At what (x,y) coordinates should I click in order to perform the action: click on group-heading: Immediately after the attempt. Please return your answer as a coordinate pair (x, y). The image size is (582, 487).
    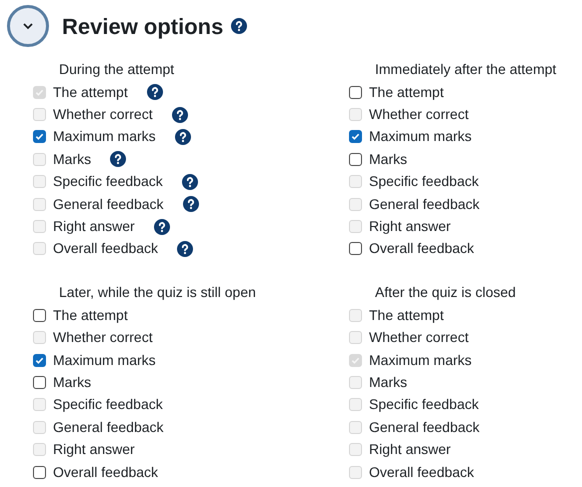
    Looking at the image, I should click on (466, 69).